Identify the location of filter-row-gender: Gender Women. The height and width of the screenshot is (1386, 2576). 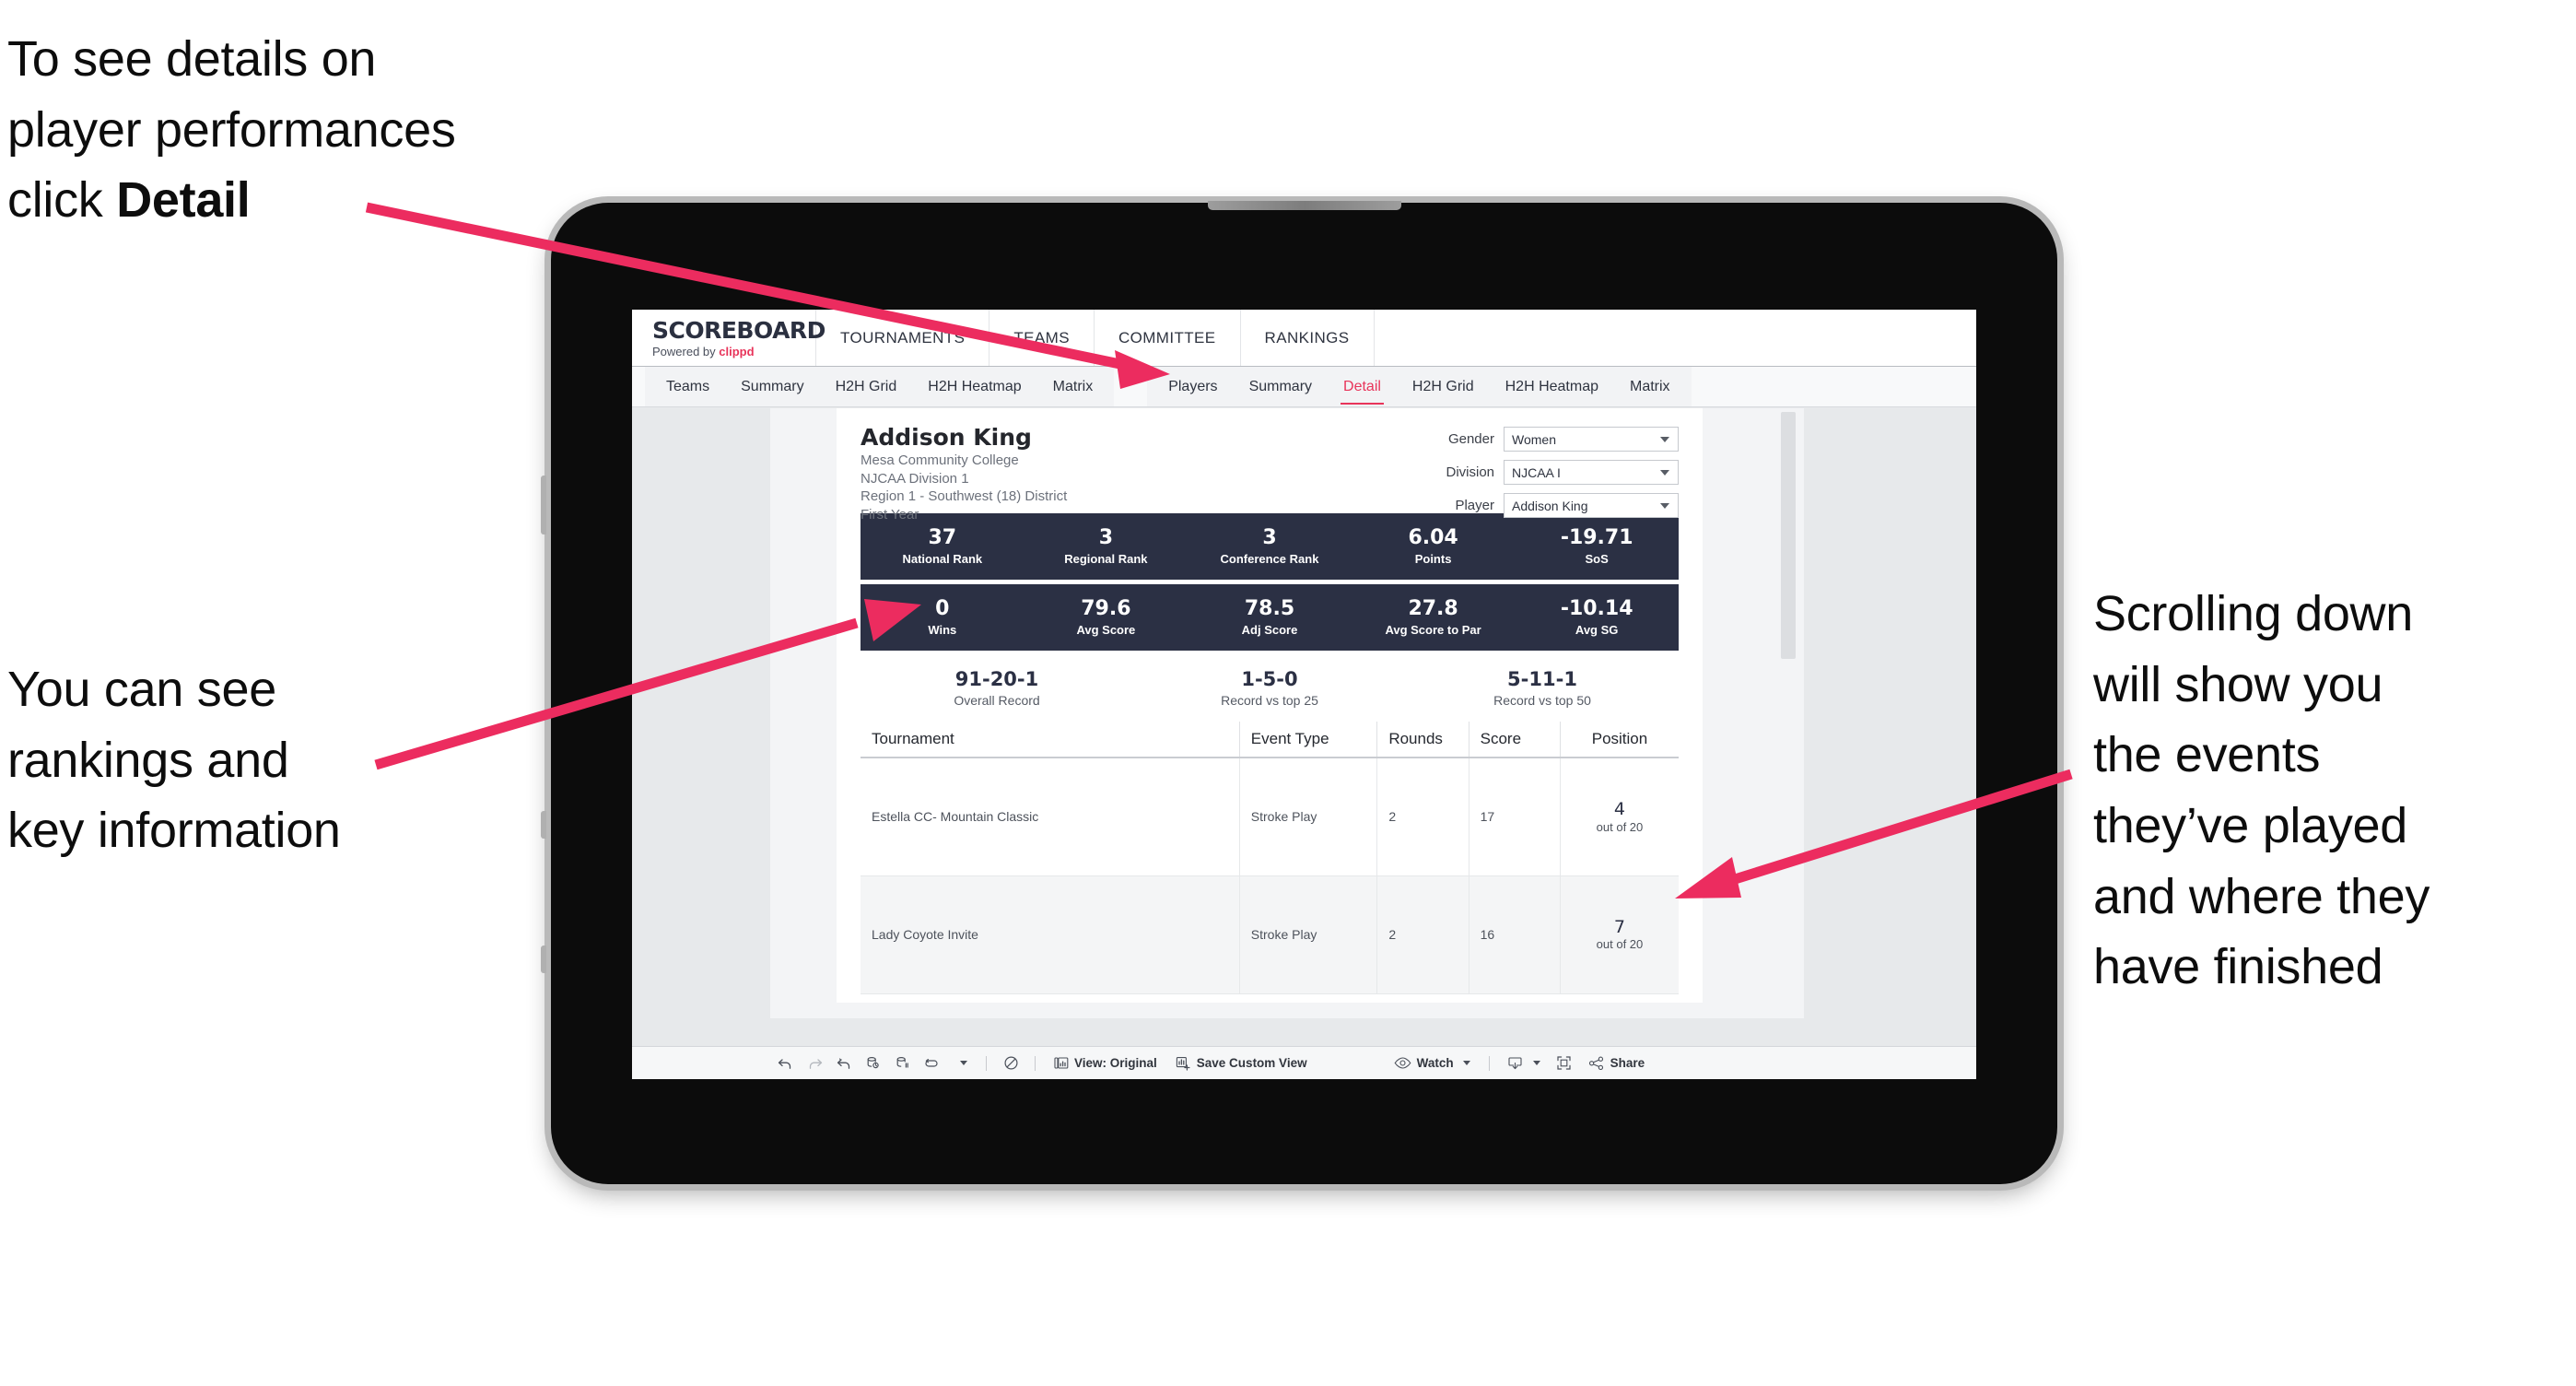
(1540, 440).